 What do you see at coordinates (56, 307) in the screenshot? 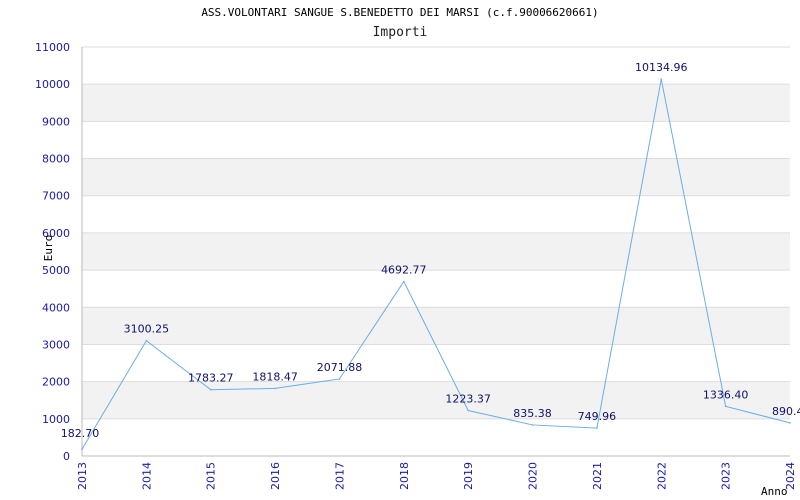
I see `y-tick-label: 4000` at bounding box center [56, 307].